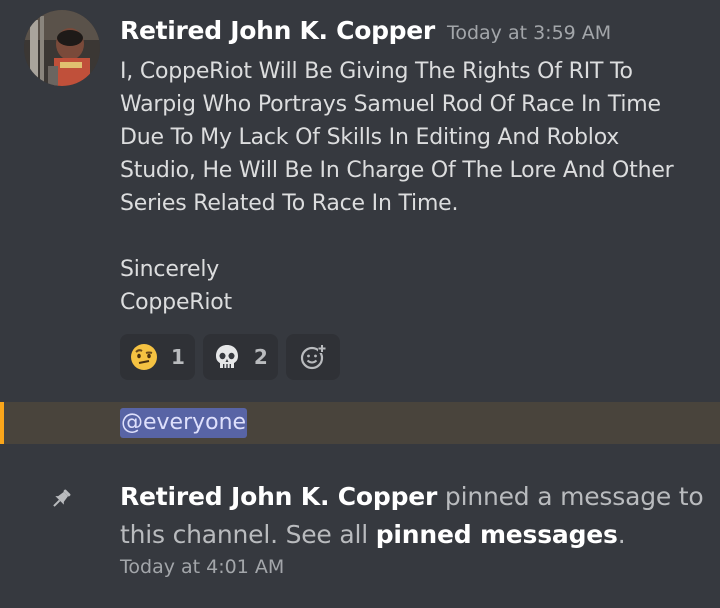 The height and width of the screenshot is (608, 720). Describe the element at coordinates (260, 357) in the screenshot. I see `reaction-count: 2` at that location.